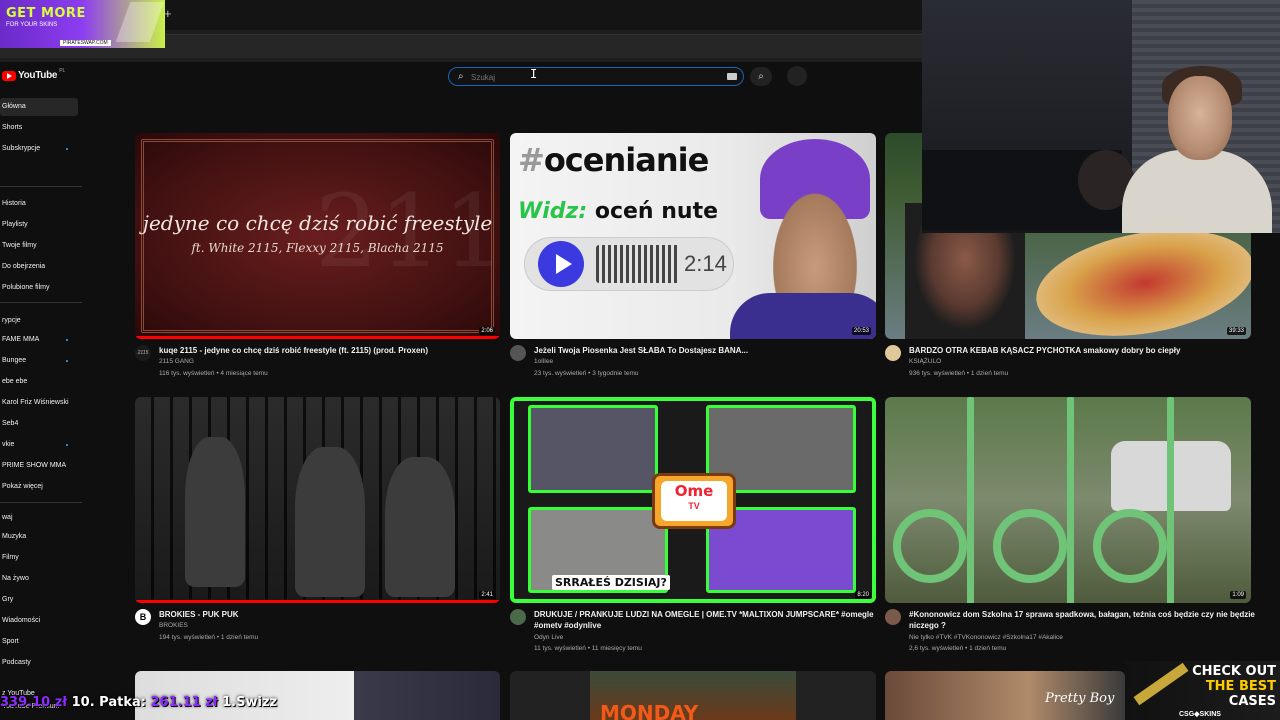  What do you see at coordinates (39, 558) in the screenshot?
I see `sidebar-item: Filmy` at bounding box center [39, 558].